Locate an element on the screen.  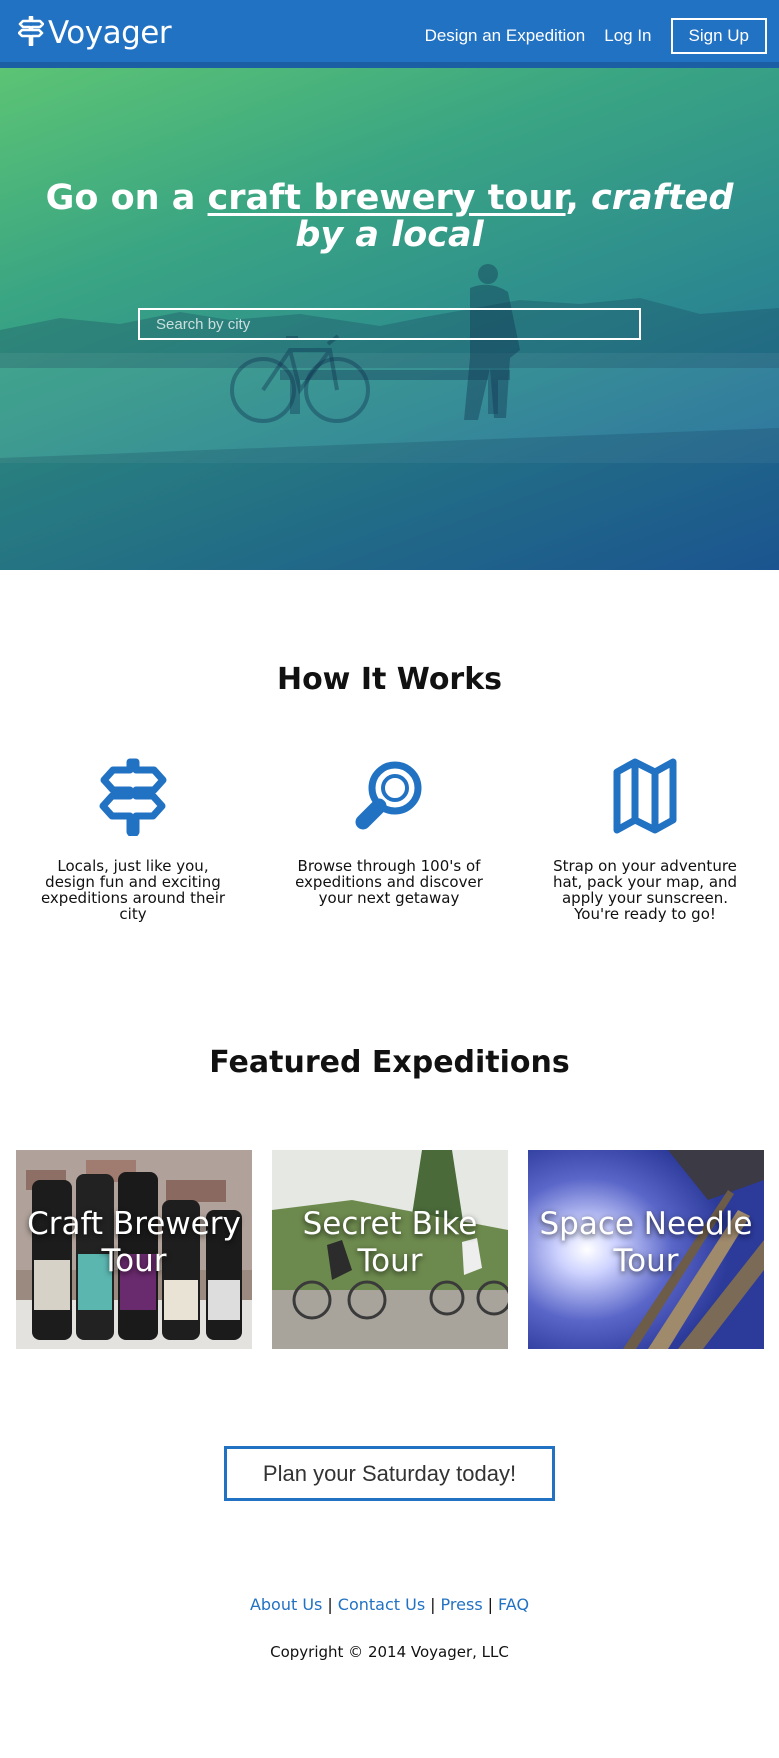
card-title: Craft Brewery Tour is located at coordinates (134, 1242).